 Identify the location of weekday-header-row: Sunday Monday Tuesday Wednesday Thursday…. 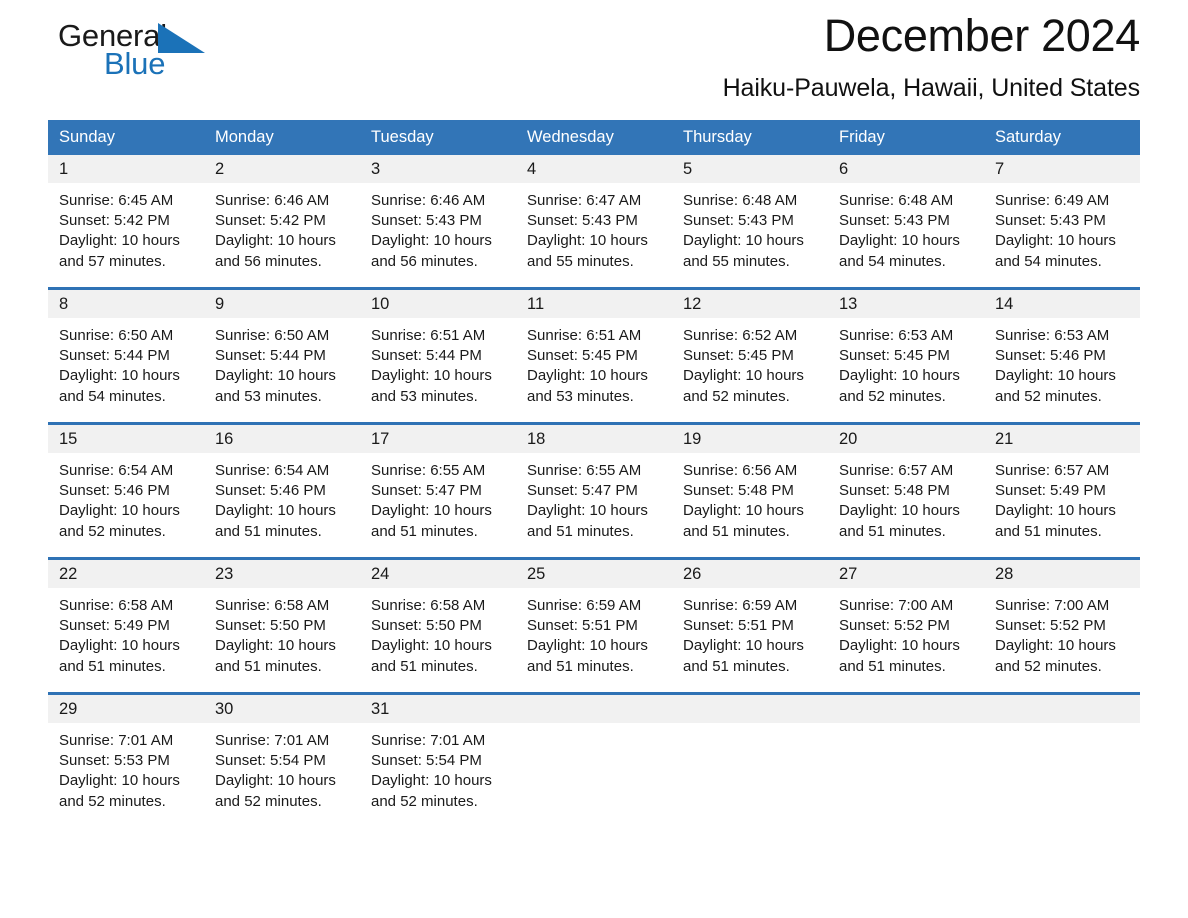
(594, 137).